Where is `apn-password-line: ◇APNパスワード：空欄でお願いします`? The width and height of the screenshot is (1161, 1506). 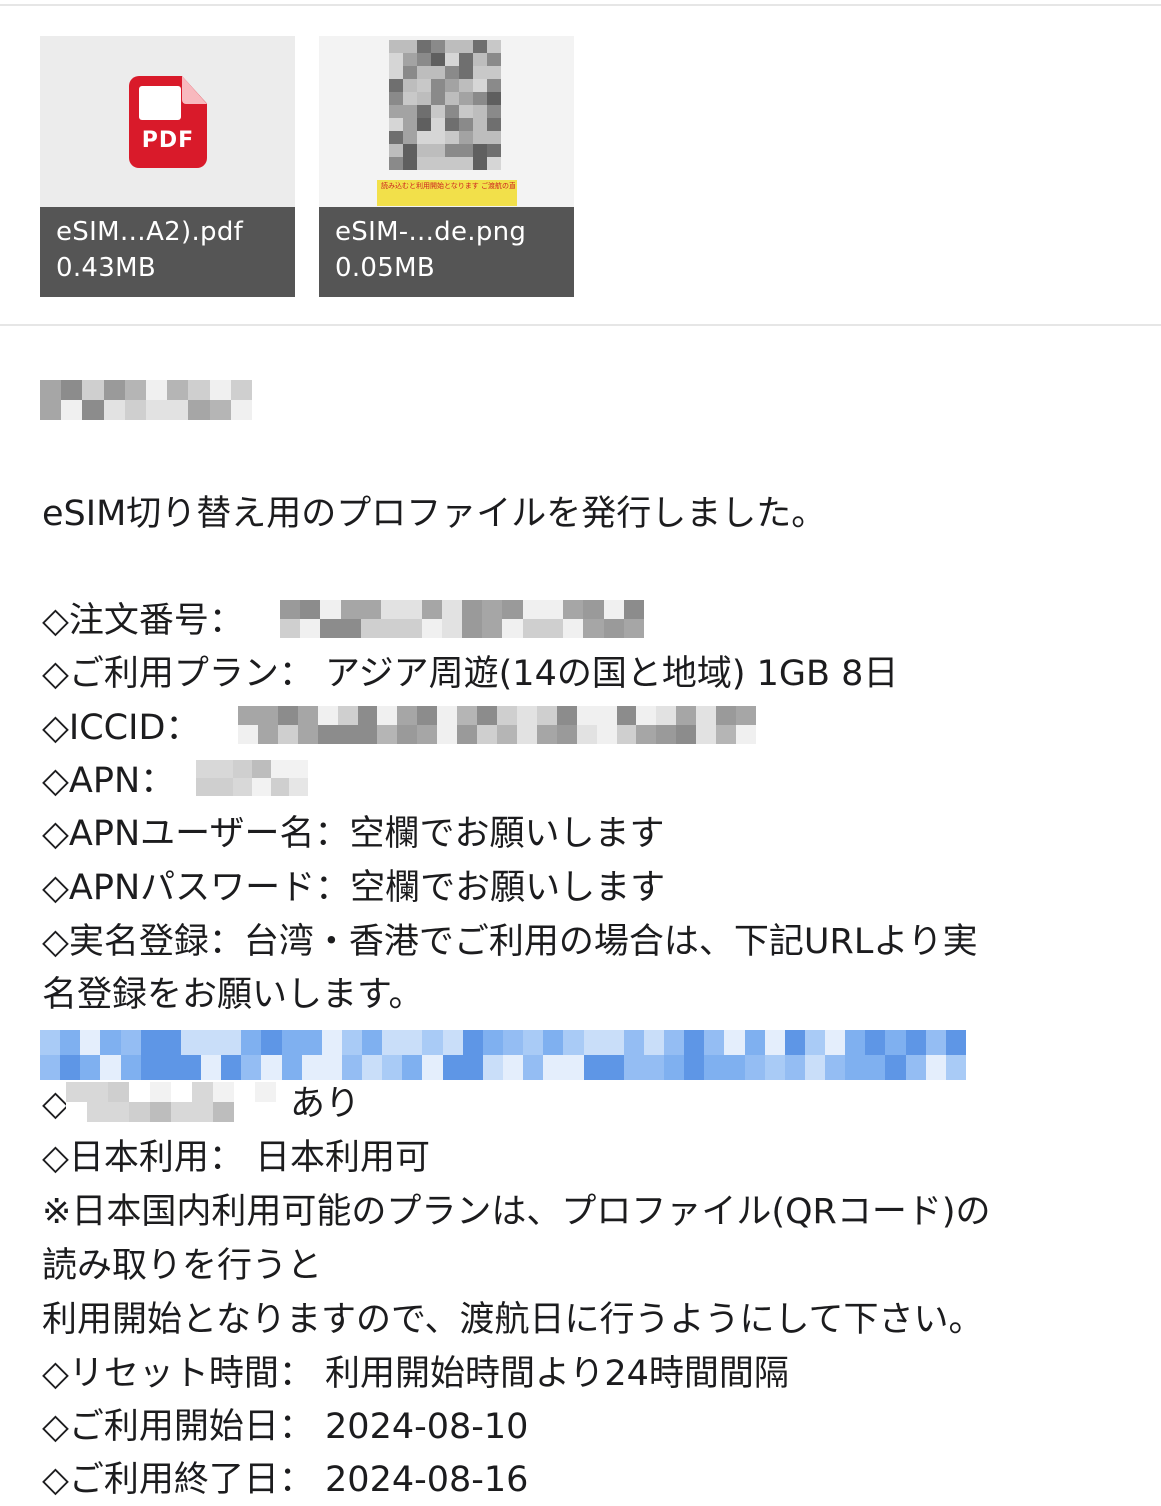
apn-password-line: ◇APNパスワード：空欄でお願いします is located at coordinates (354, 888).